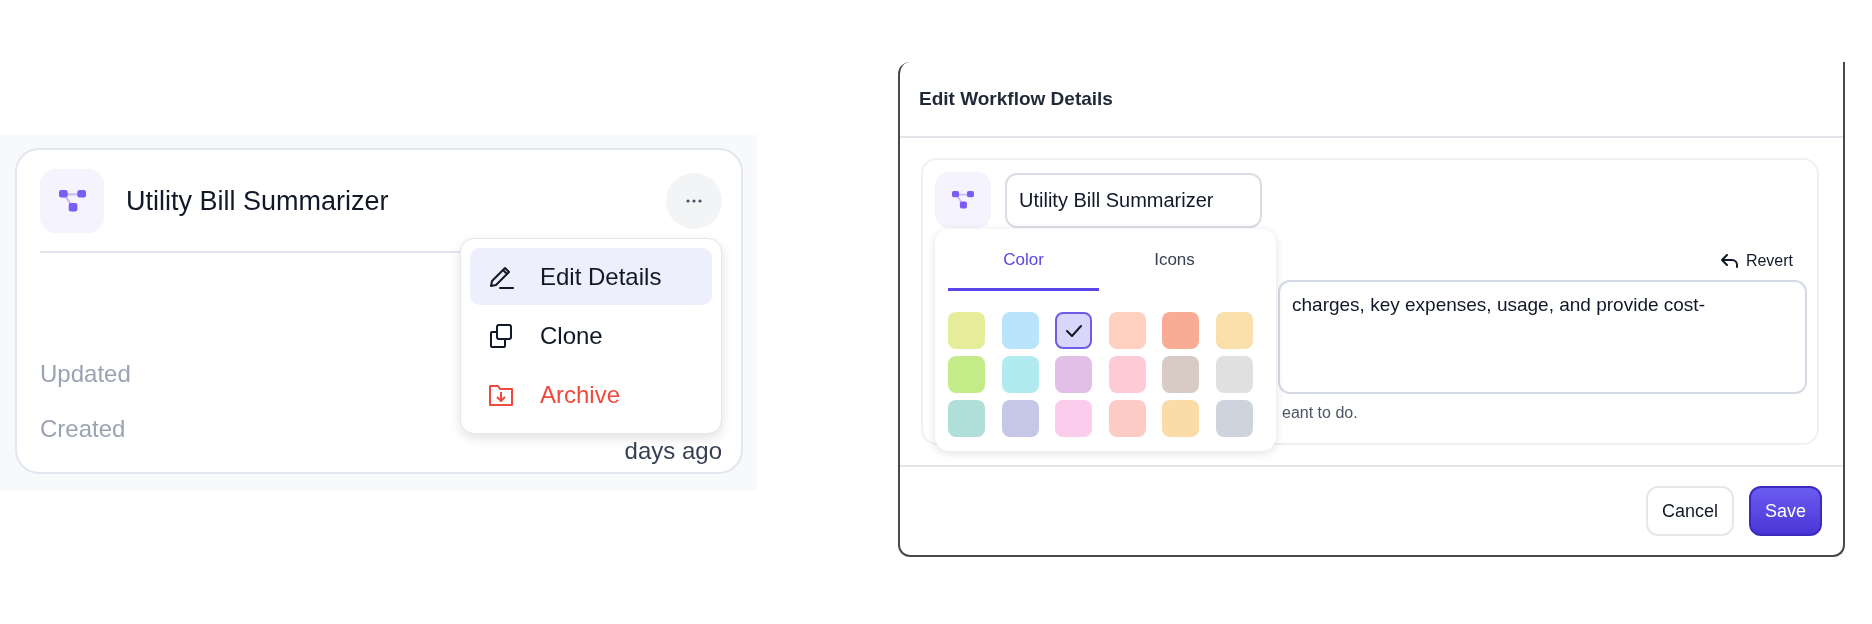 The image size is (1872, 624). I want to click on menu-item: Clone, so click(591, 336).